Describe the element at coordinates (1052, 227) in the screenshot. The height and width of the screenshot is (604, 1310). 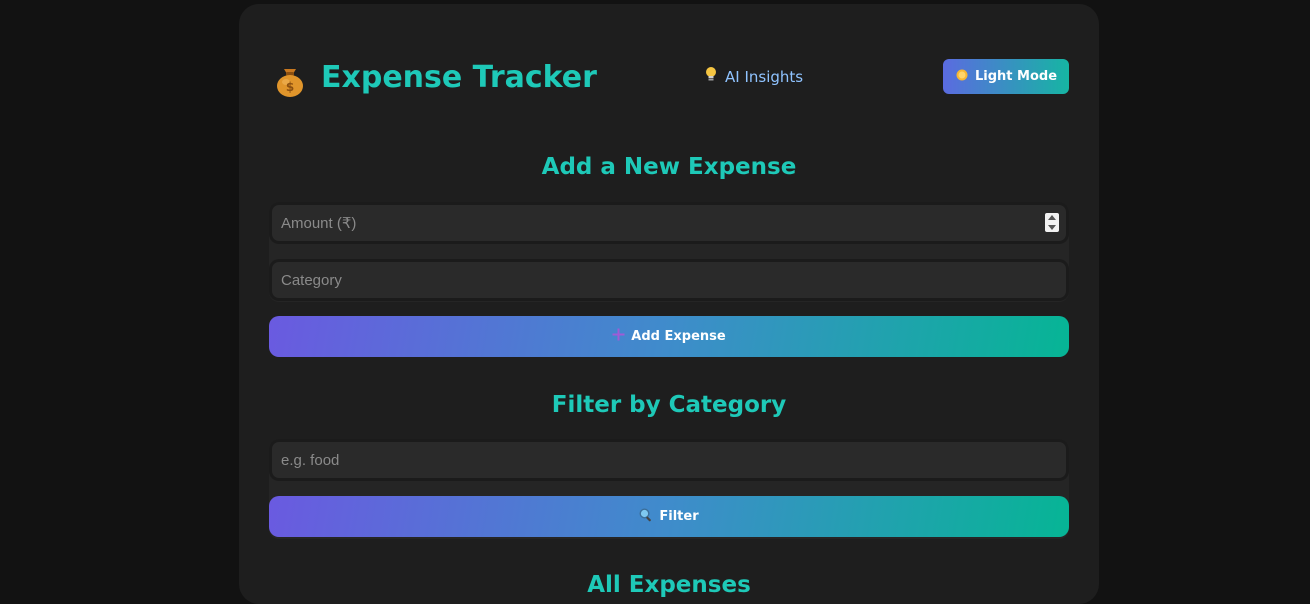
I see `stepper-down-icon` at that location.